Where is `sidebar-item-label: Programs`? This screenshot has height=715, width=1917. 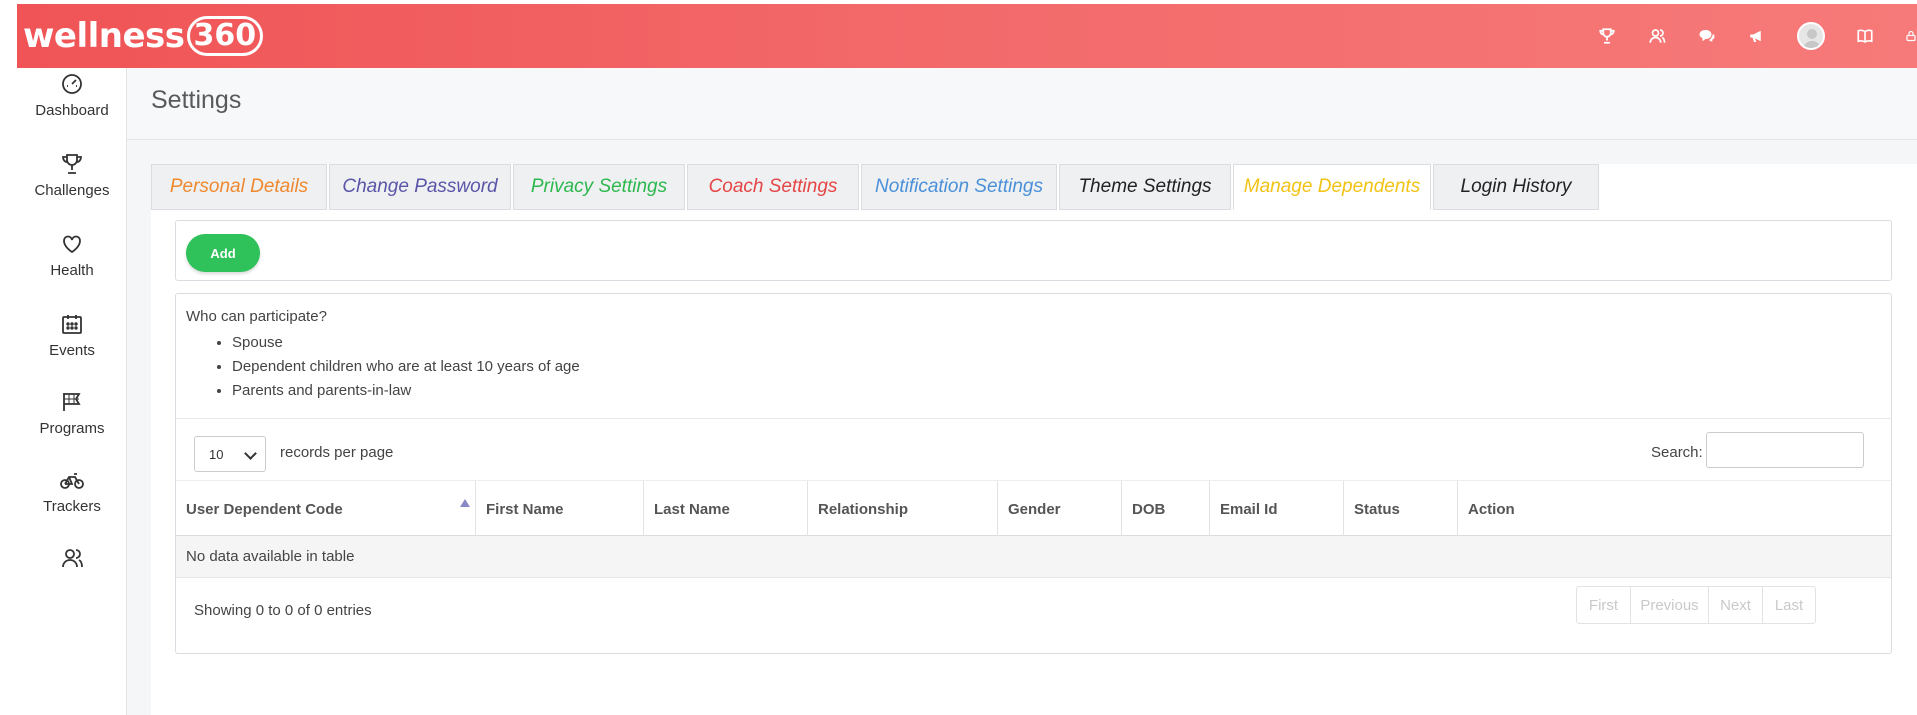
sidebar-item-label: Programs is located at coordinates (72, 428).